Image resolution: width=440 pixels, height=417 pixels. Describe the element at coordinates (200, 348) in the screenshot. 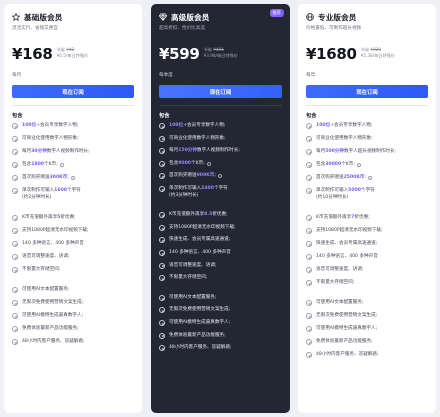

I see `feature-pre: 48小时内客户服务、答疑解惑;` at that location.